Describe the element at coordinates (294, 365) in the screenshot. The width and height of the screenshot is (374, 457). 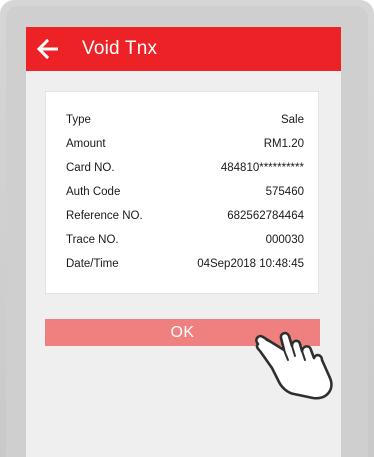
I see `tap-hand-icon` at that location.